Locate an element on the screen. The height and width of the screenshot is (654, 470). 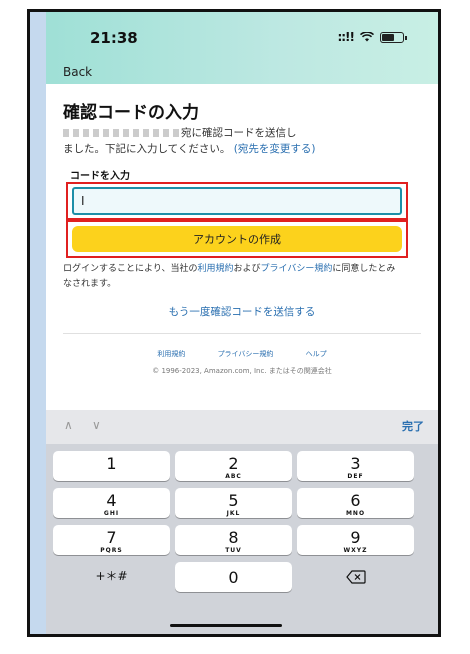
privacy-link: プライバシー規約 is located at coordinates (297, 269).